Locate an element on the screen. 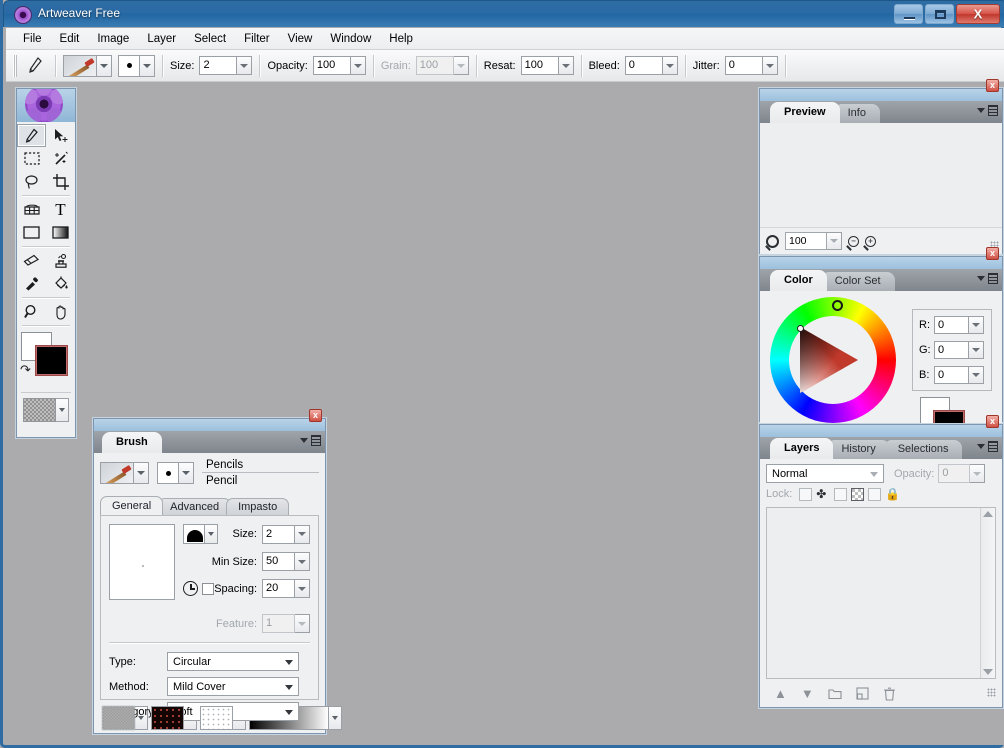 The height and width of the screenshot is (748, 1004). timing-clock-icon is located at coordinates (191, 588).